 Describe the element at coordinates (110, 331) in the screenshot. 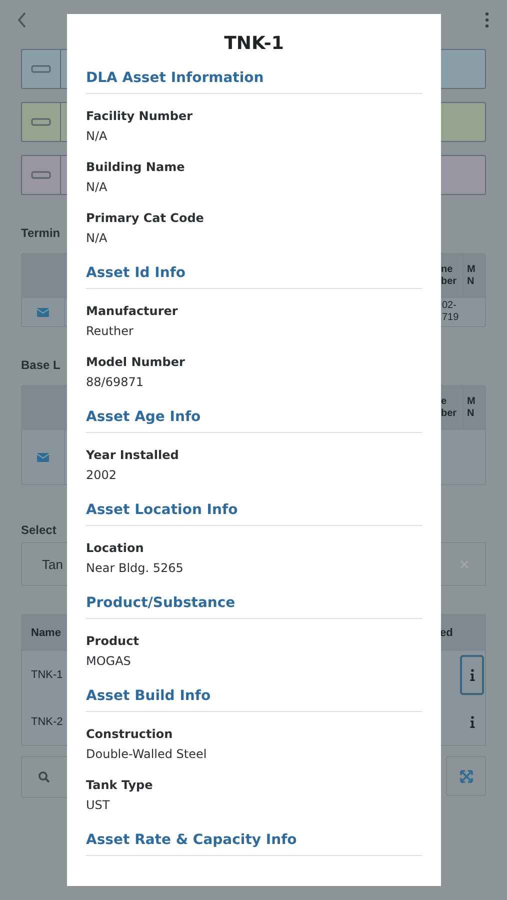

I see `field-value: Reuther` at that location.